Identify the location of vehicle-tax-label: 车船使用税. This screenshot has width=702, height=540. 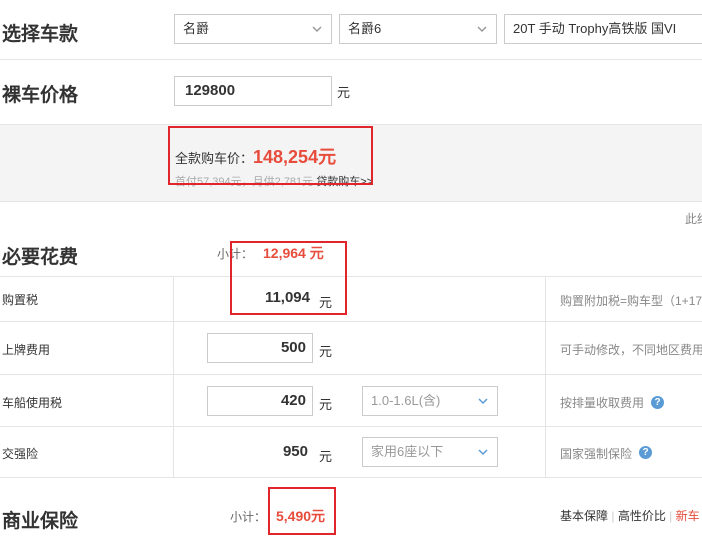
(32, 403).